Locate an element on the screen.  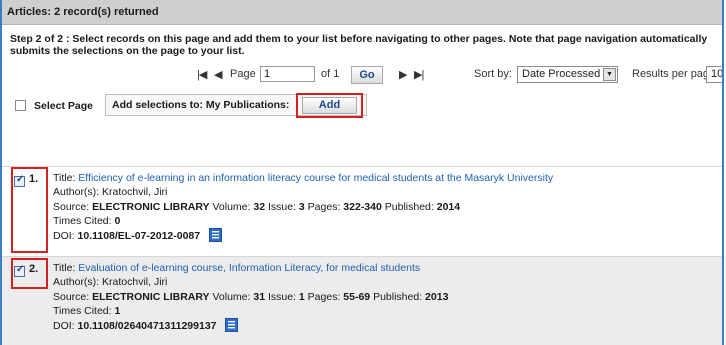
record-2-highlight is located at coordinates (29, 273).